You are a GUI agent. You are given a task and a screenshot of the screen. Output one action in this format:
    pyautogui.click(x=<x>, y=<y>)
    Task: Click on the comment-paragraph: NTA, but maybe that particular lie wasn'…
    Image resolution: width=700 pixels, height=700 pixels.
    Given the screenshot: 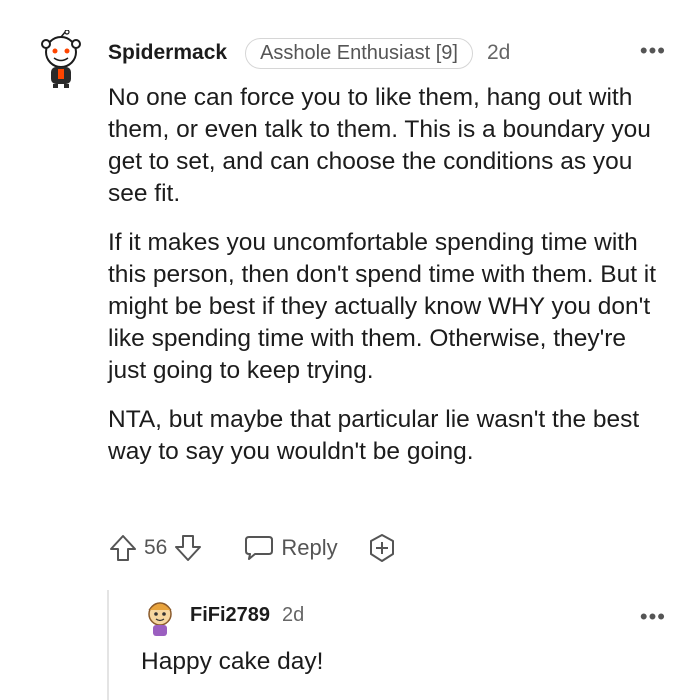 What is the action you would take?
    pyautogui.click(x=374, y=435)
    